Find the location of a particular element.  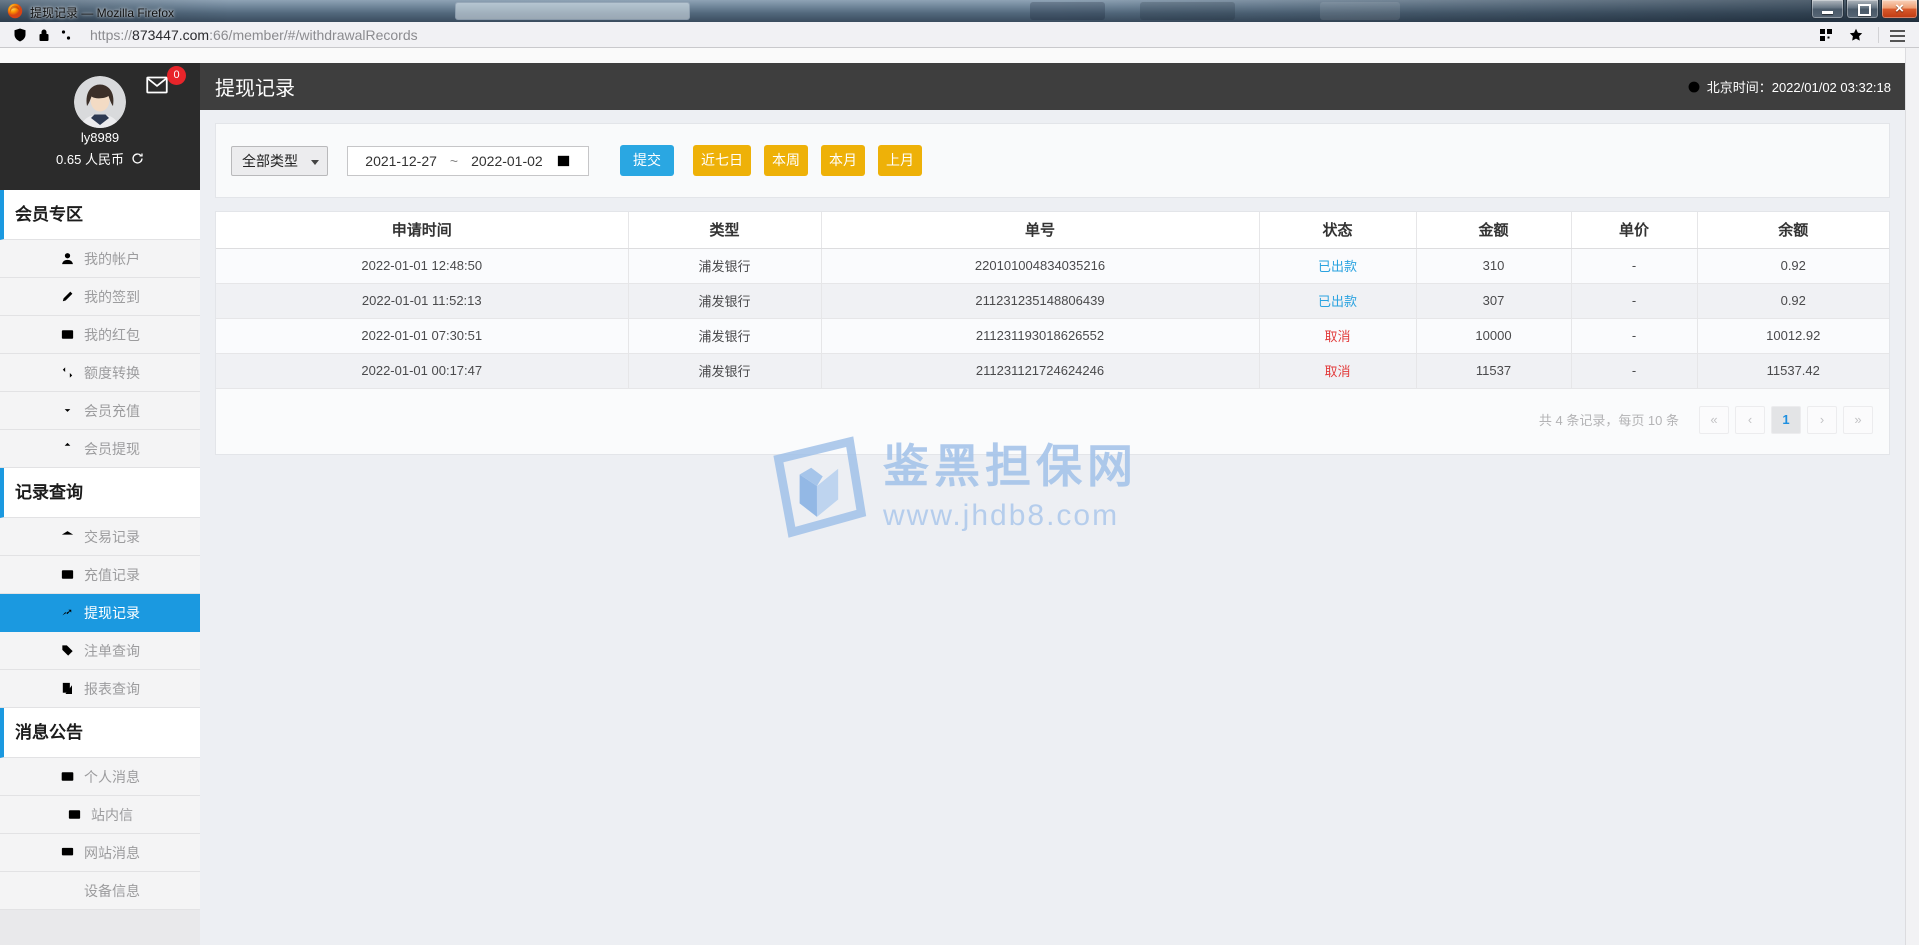

user-panel: 0 ly8989 0.65 人民币 is located at coordinates (100, 126).